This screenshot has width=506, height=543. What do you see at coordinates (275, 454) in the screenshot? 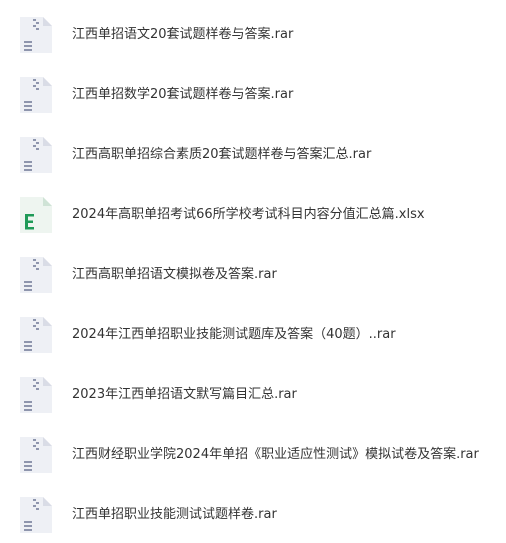
I see `file-name: 江西财经职业学院2024年单招《职业适应性测试》模拟试卷及答案.rar` at bounding box center [275, 454].